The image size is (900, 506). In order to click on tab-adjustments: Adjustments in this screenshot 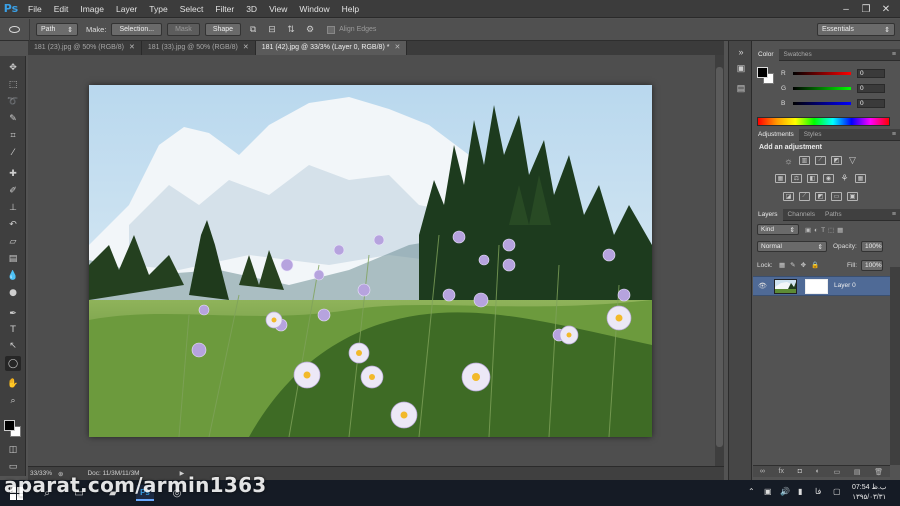, I will do `click(776, 134)`.